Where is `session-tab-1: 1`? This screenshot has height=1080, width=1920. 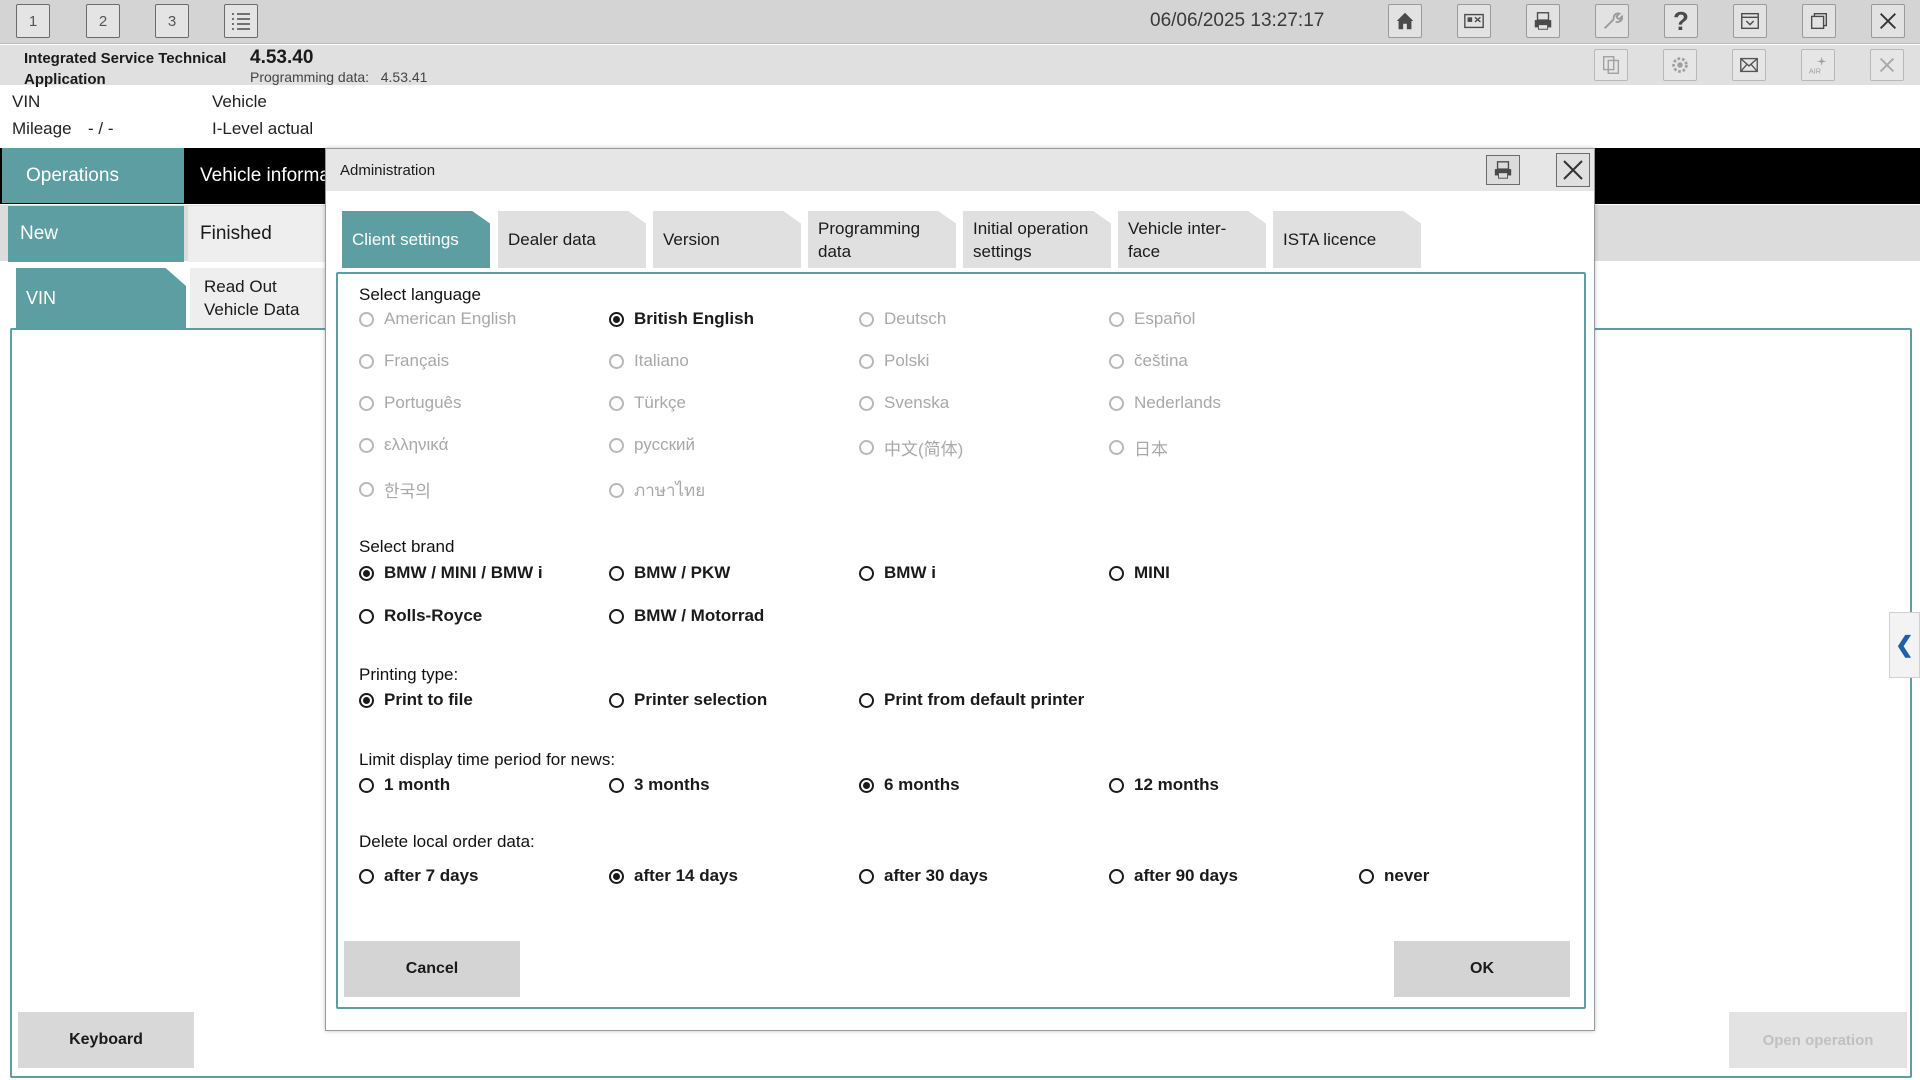
session-tab-1: 1 is located at coordinates (33, 21).